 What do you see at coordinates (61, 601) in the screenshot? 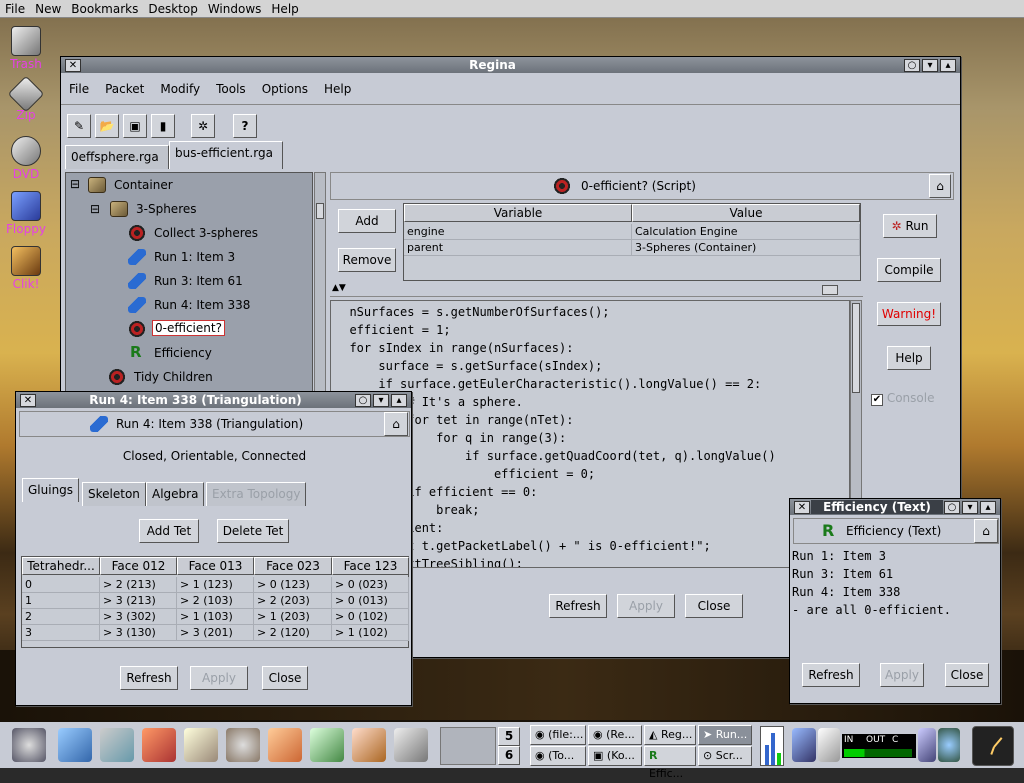
I see `table-cell: 1` at bounding box center [61, 601].